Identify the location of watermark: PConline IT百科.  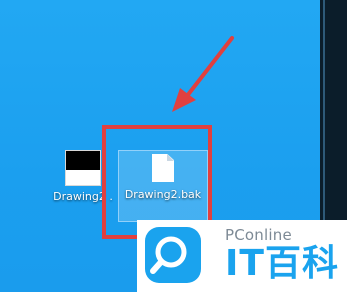
(242, 256).